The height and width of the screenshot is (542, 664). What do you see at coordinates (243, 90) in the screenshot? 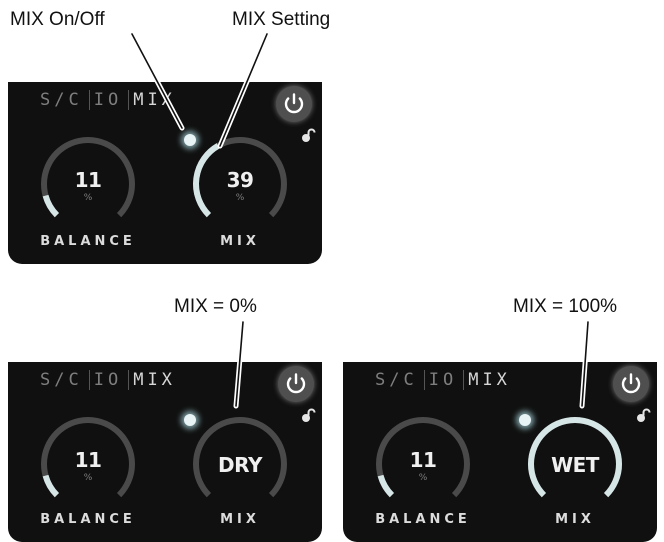
I see `leader-mix-setting` at bounding box center [243, 90].